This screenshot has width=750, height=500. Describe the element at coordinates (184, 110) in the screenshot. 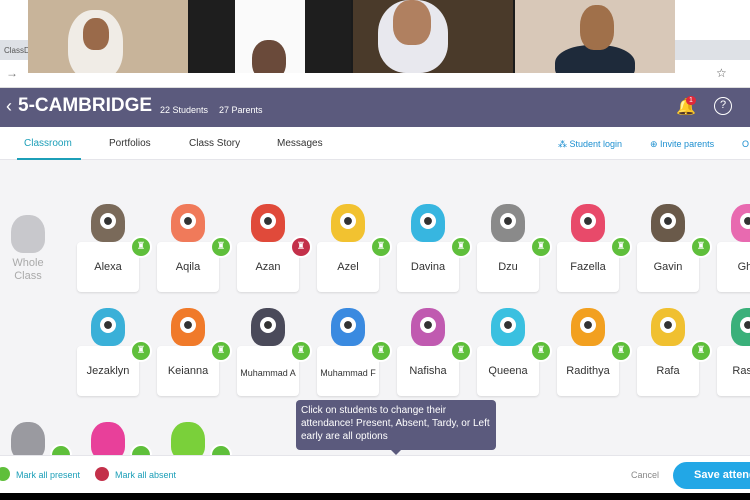

I see `student-count: 22 Students` at that location.